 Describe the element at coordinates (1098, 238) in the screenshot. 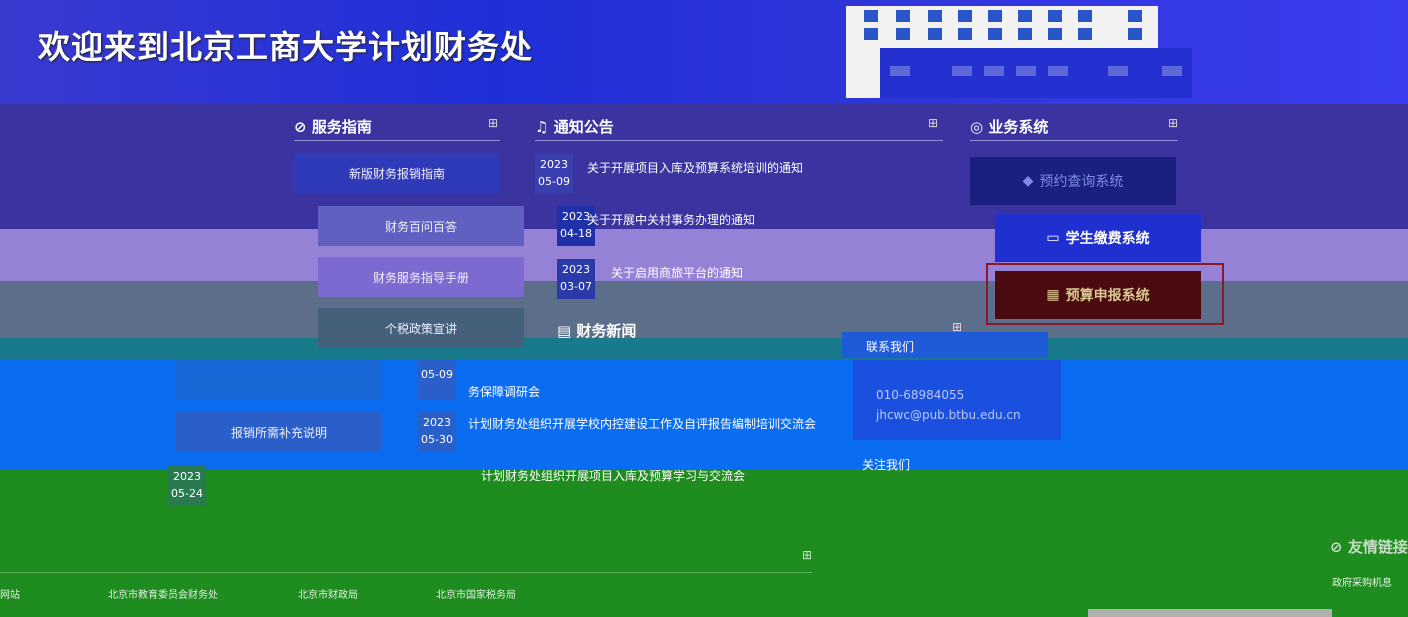

I see `system-button: ▭ 学生缴费系统` at that location.